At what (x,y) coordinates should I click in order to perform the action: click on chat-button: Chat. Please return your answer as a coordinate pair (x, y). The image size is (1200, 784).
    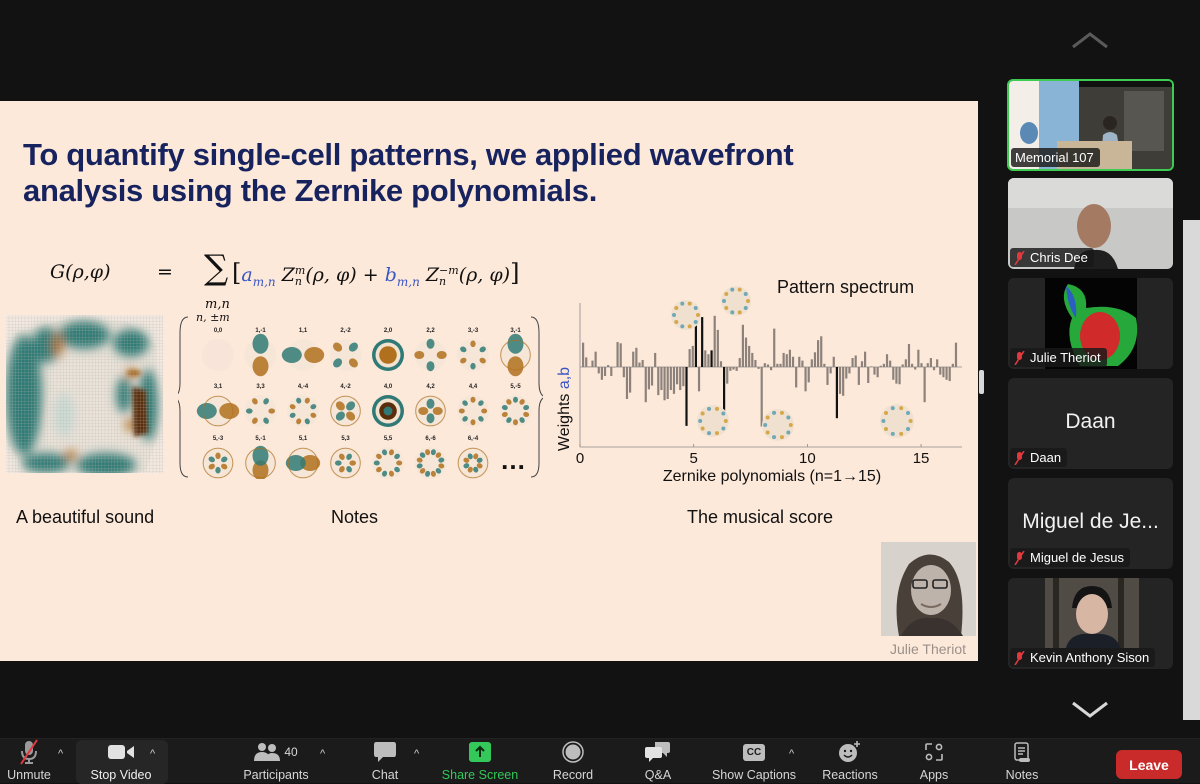
    Looking at the image, I should click on (385, 760).